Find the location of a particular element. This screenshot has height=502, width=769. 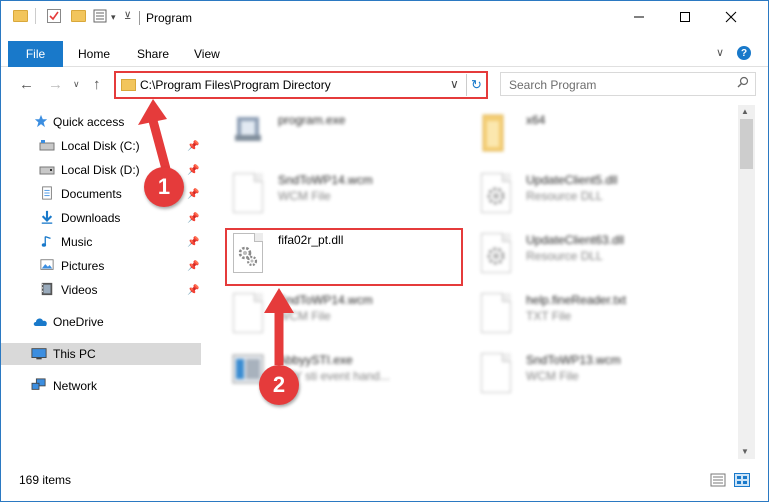

back-arrow-icon: ← is located at coordinates (26, 84).